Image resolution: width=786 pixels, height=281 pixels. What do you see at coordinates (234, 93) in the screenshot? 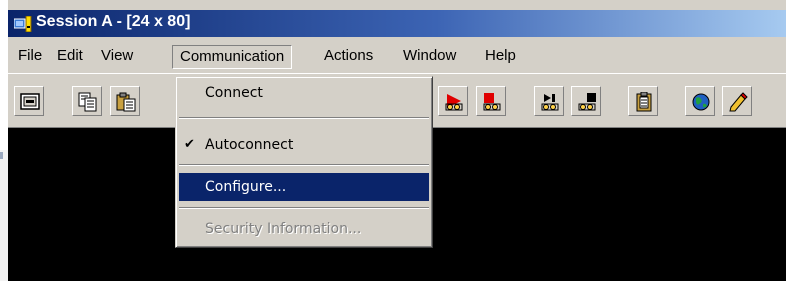
I see `menu-item-label: Connect` at bounding box center [234, 93].